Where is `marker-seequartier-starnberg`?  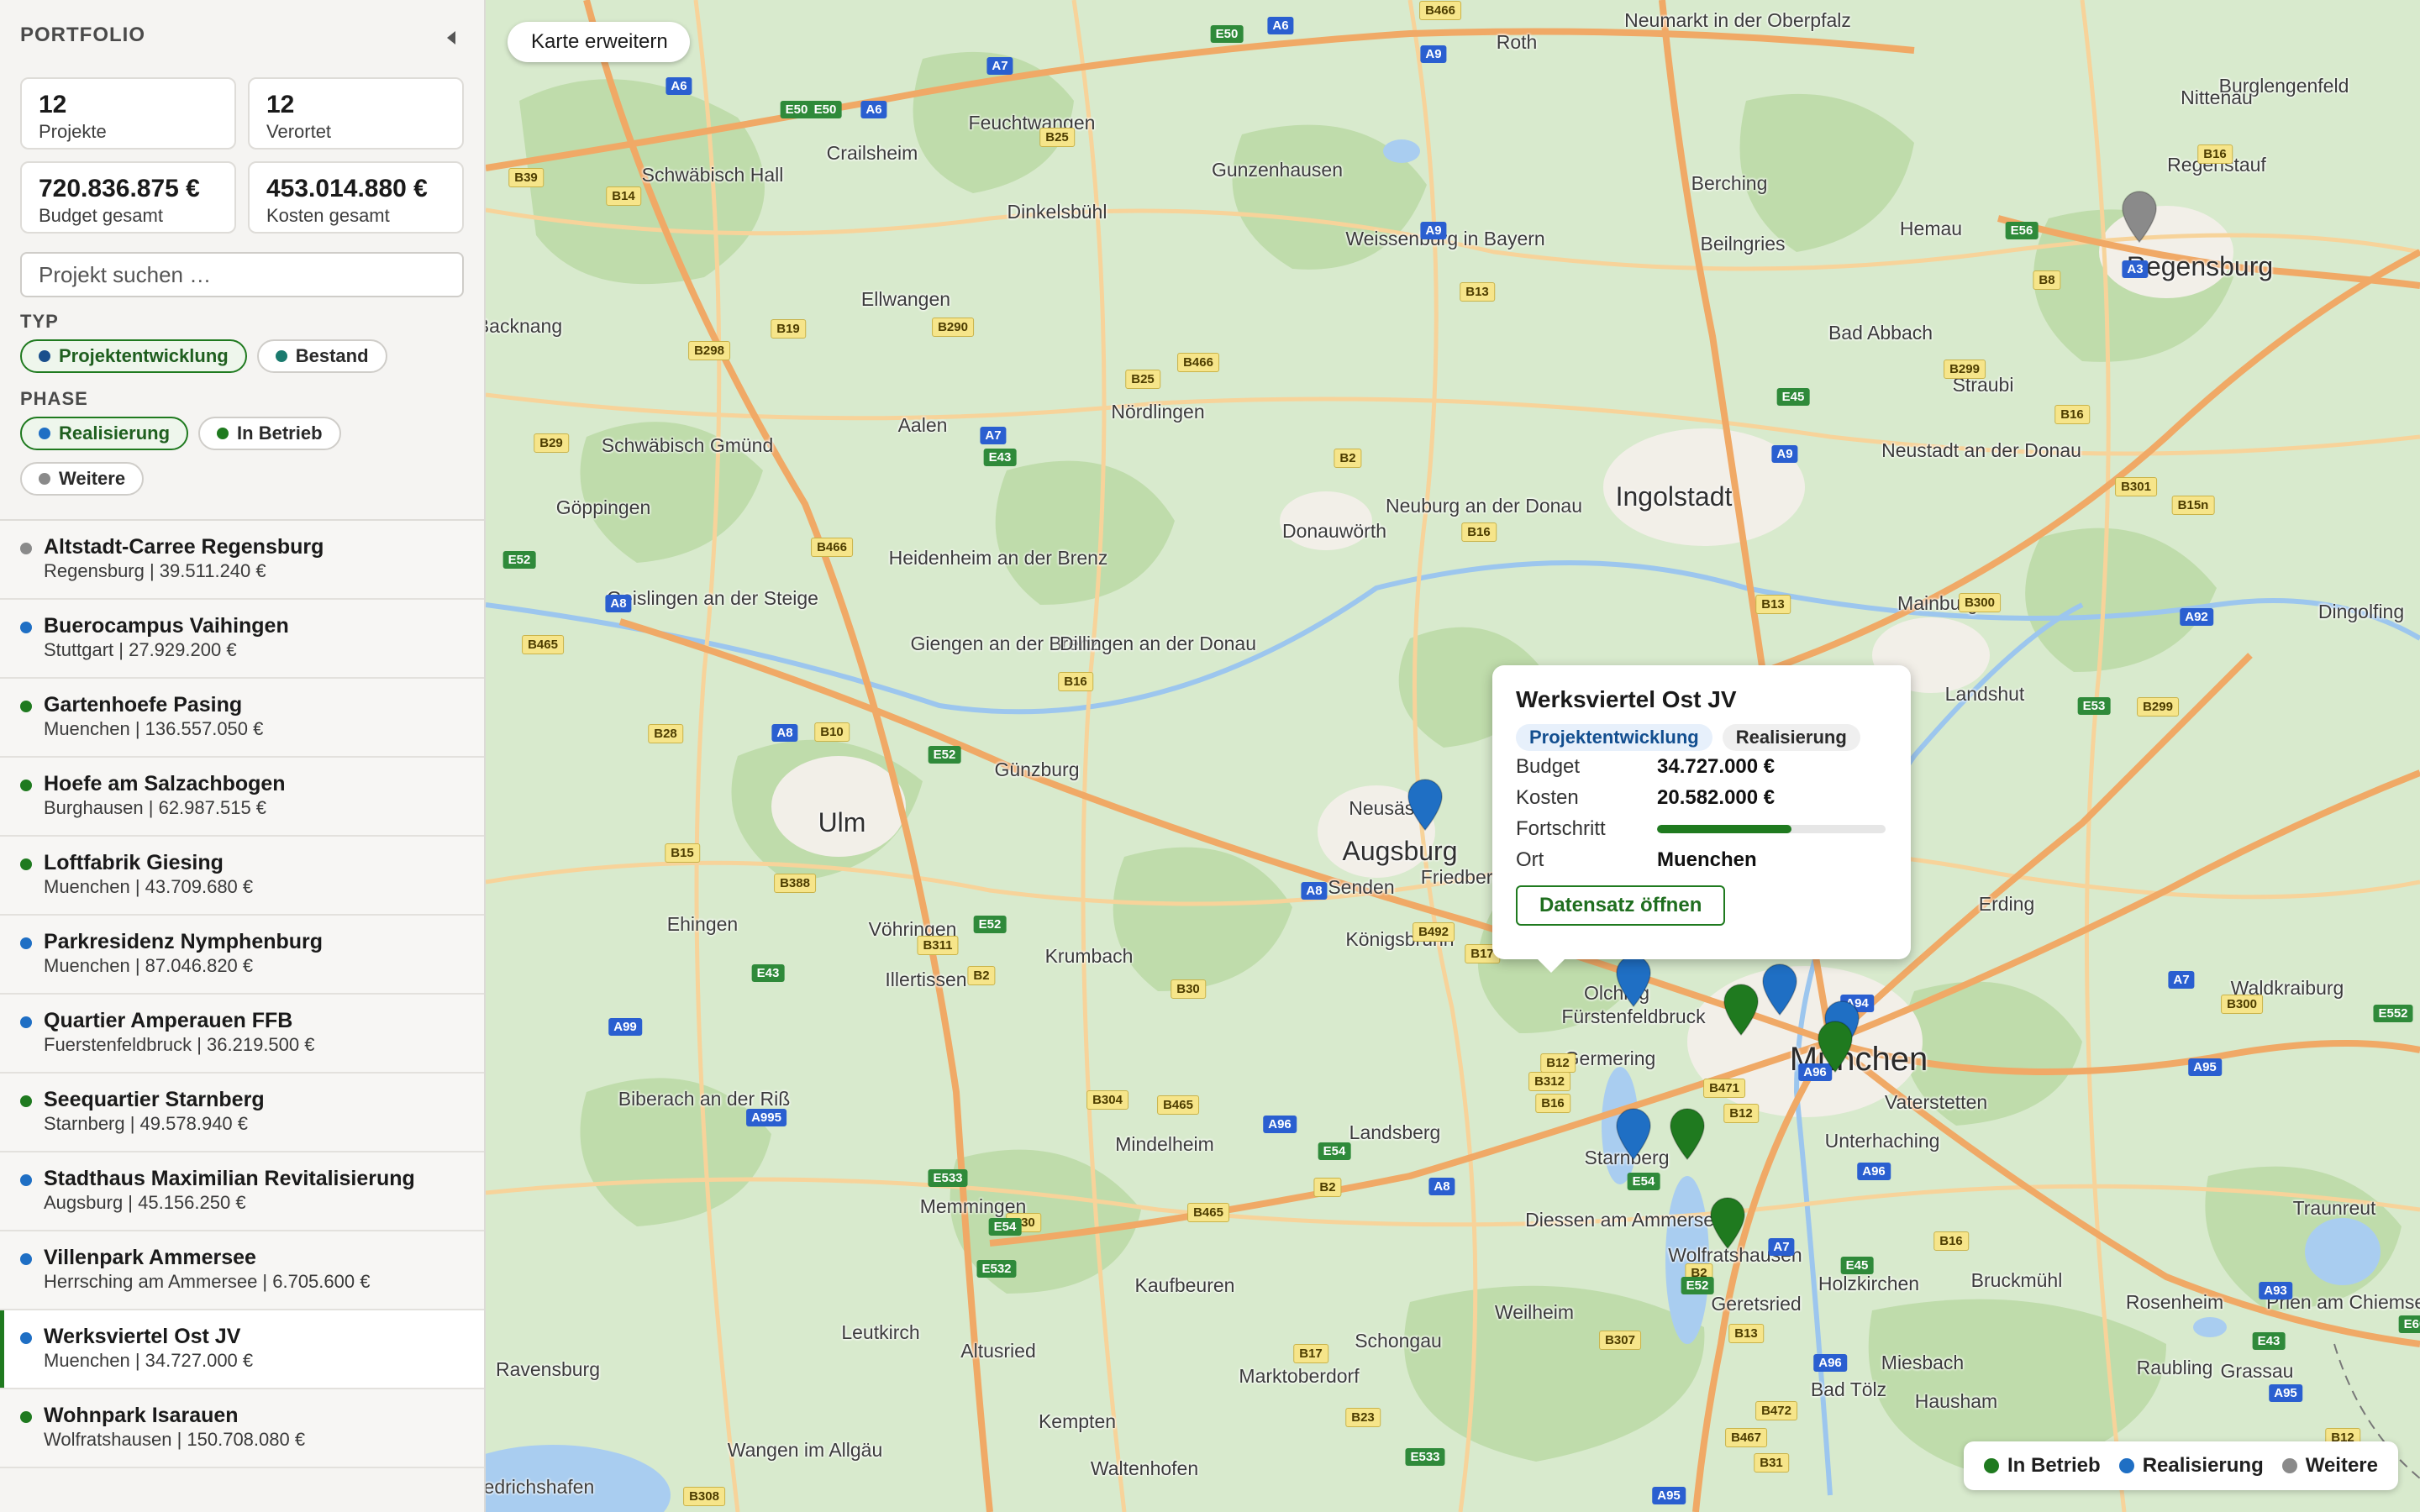
marker-seequartier-starnberg is located at coordinates (1687, 1134).